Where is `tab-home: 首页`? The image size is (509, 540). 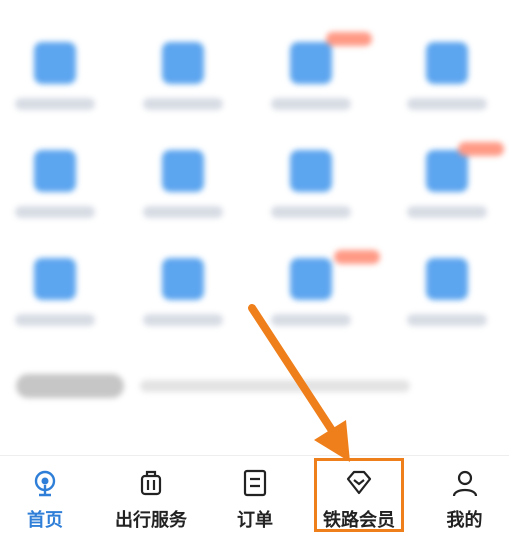 tab-home: 首页 is located at coordinates (45, 498).